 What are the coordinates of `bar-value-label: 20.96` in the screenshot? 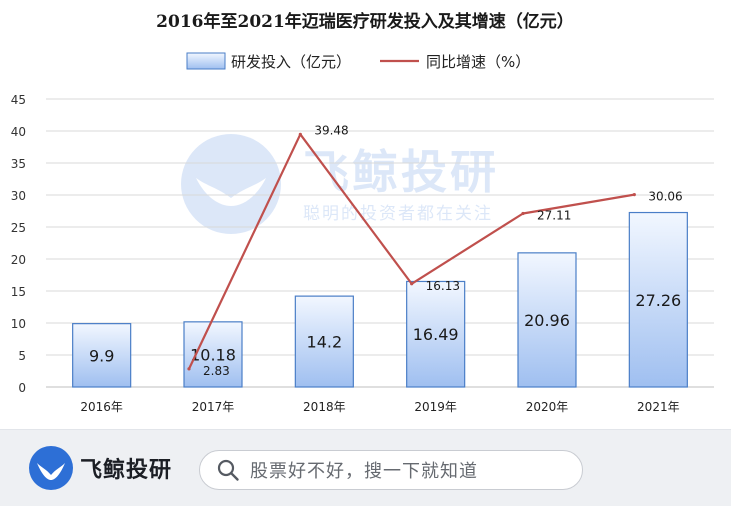 It's located at (547, 320).